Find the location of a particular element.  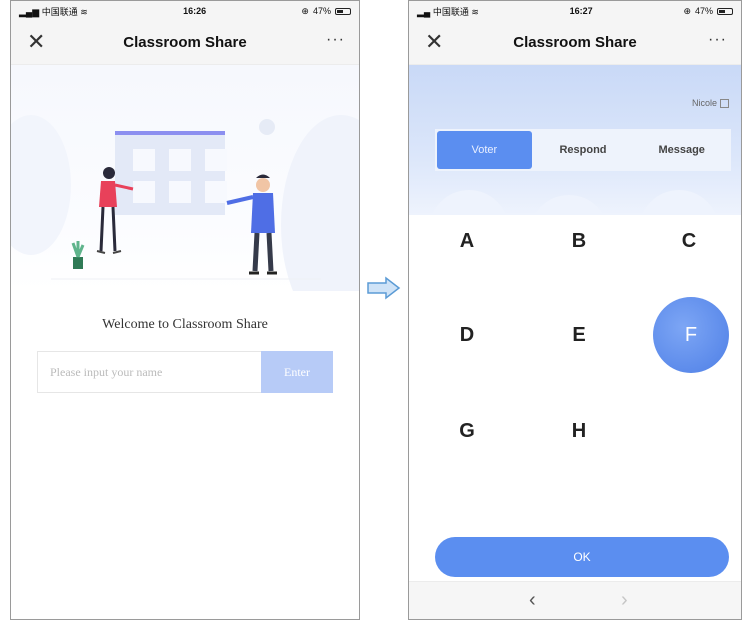

signal-icon: ▂▄ is located at coordinates (424, 11).